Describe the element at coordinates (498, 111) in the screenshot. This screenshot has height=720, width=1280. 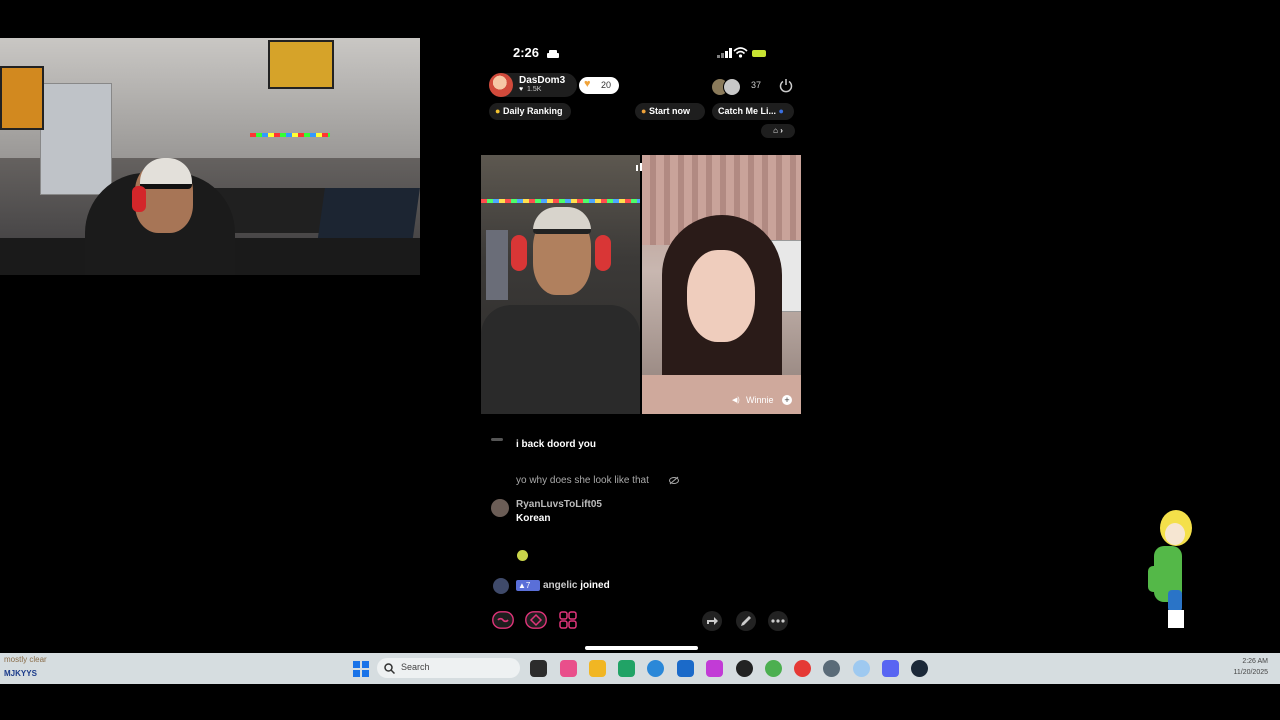
I see `thumbs-up-icon: ●` at that location.